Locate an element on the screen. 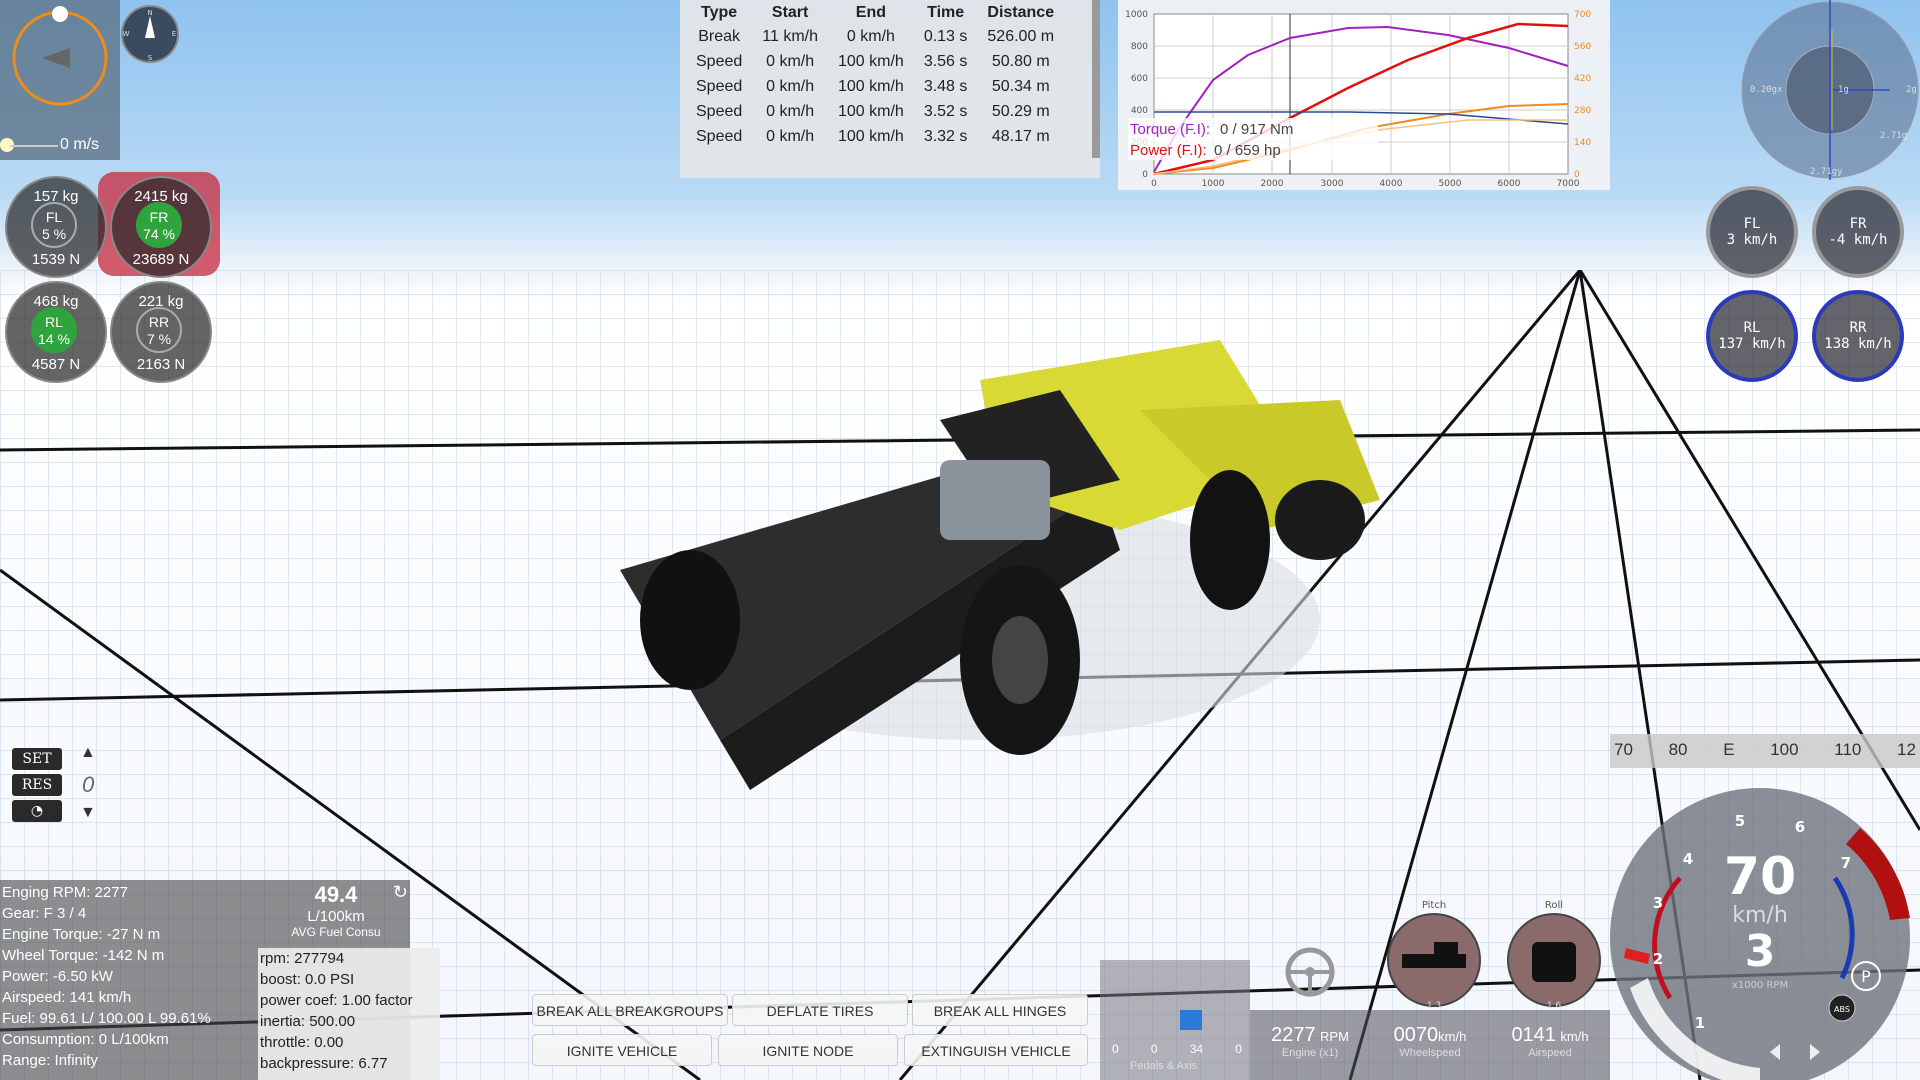  col-header: Time is located at coordinates (946, 12).